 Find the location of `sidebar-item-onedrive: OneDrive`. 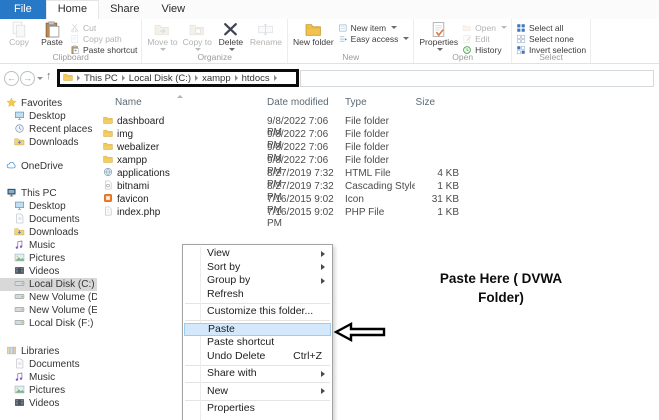

sidebar-item-onedrive: OneDrive is located at coordinates (48, 166).